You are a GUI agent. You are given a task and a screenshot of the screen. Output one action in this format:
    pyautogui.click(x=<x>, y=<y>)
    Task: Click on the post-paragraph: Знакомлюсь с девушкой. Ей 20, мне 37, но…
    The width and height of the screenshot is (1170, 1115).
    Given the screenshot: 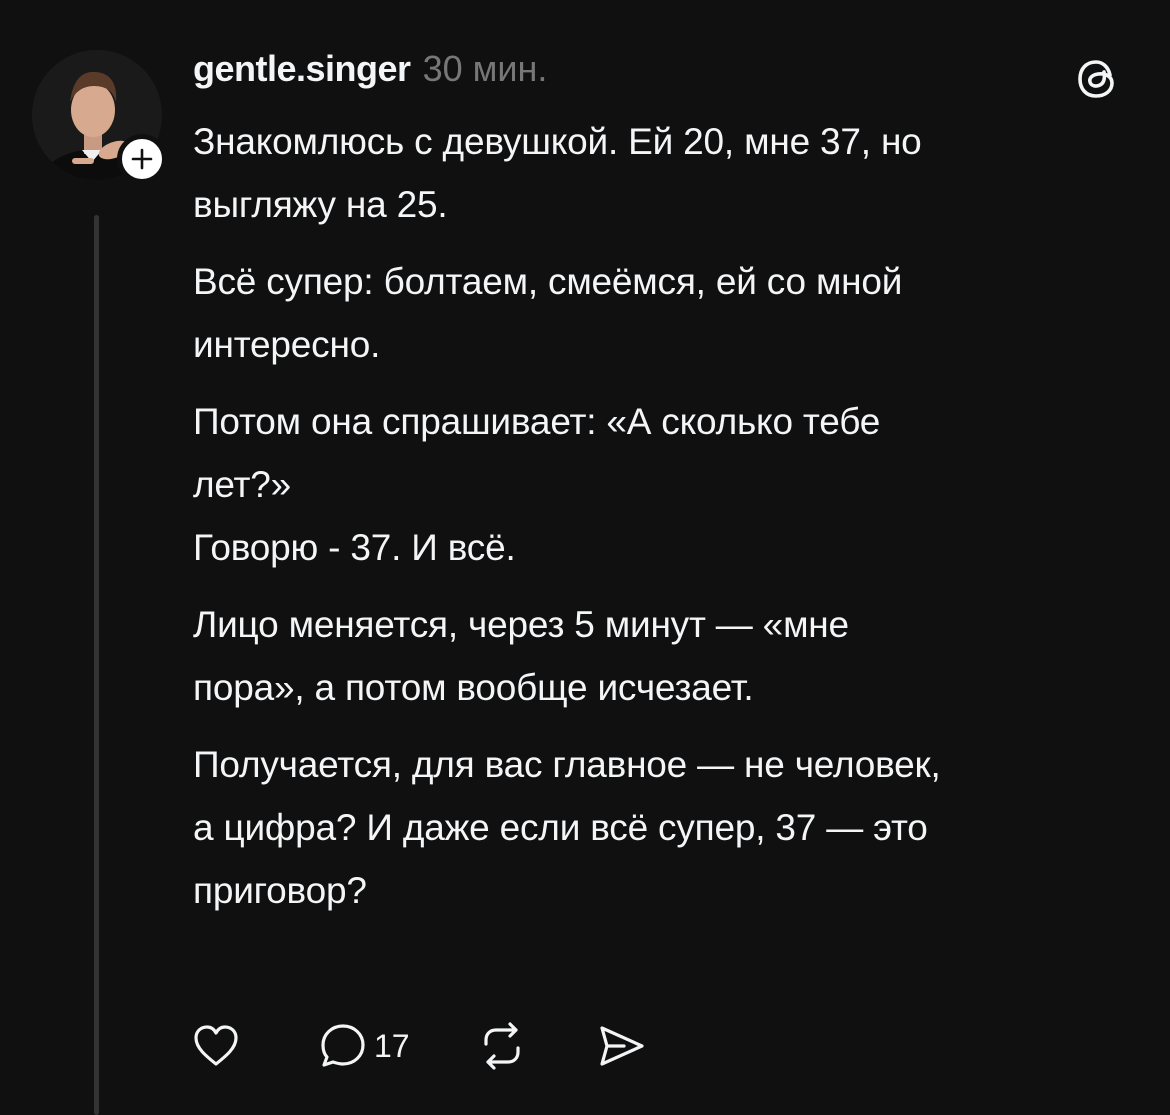 What is the action you would take?
    pyautogui.click(x=557, y=173)
    